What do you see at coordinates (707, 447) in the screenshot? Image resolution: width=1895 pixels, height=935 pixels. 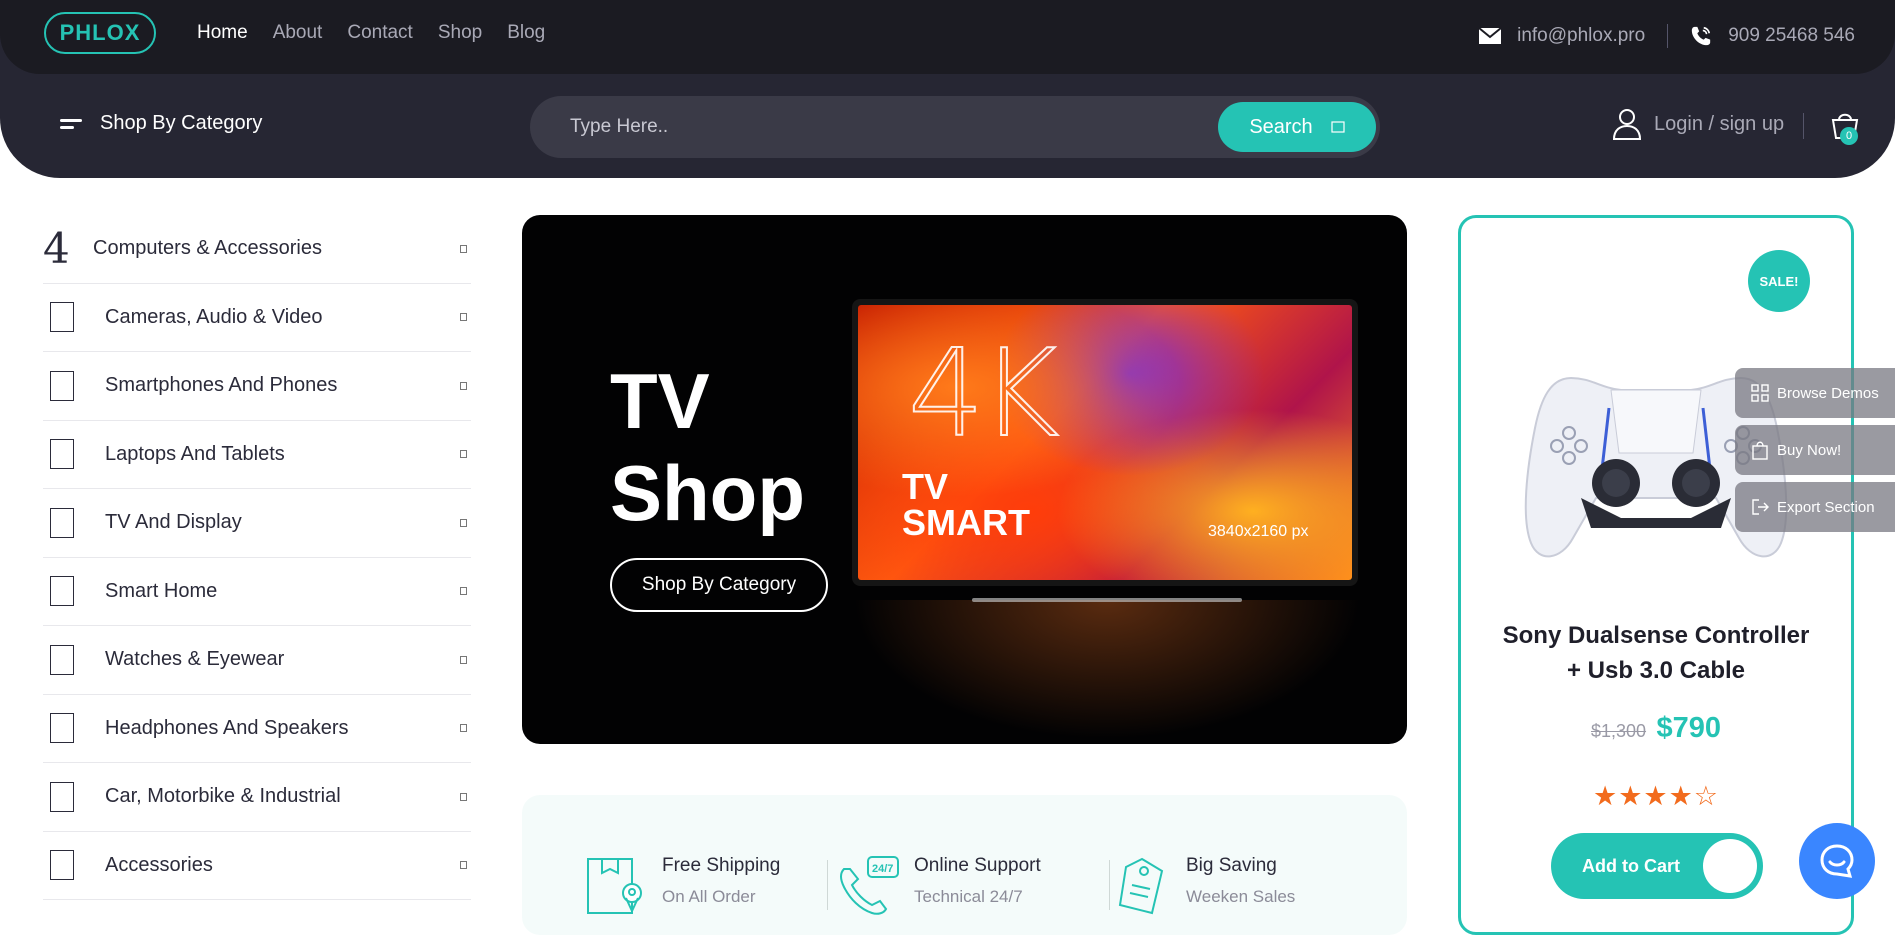 I see `hero-title: TV Shop` at bounding box center [707, 447].